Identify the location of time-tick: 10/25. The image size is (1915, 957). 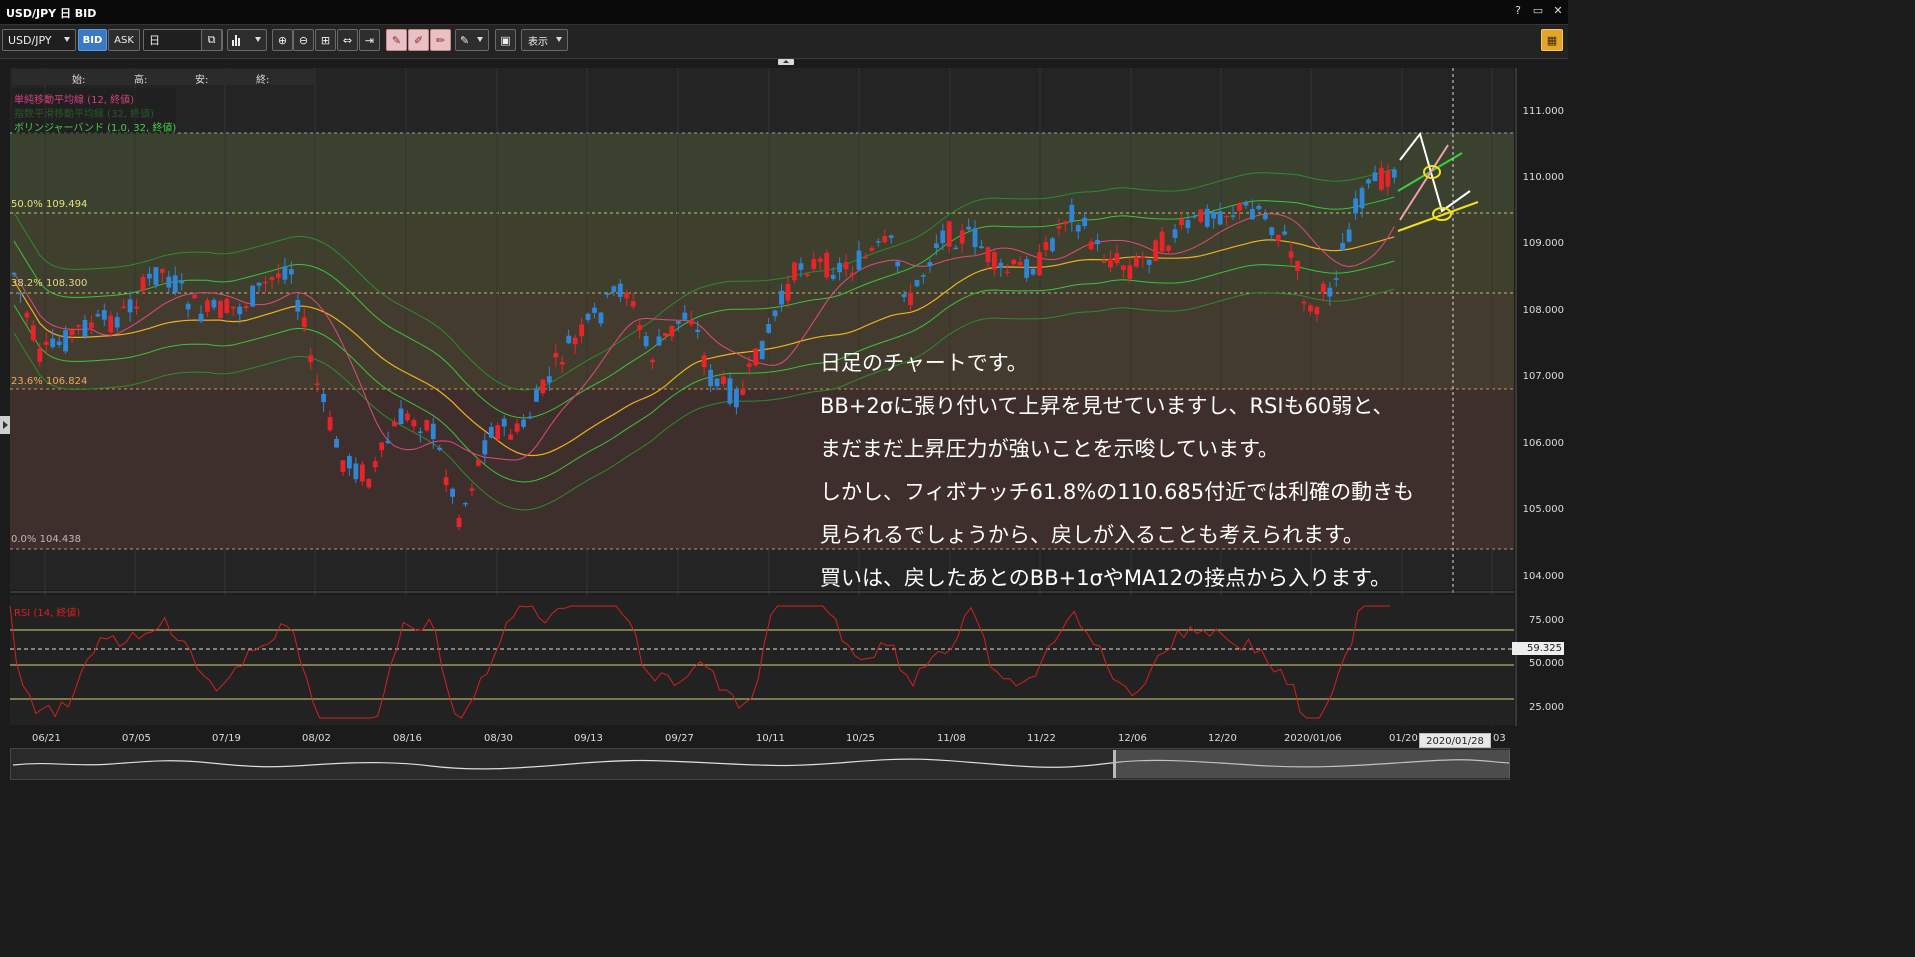
(860, 738).